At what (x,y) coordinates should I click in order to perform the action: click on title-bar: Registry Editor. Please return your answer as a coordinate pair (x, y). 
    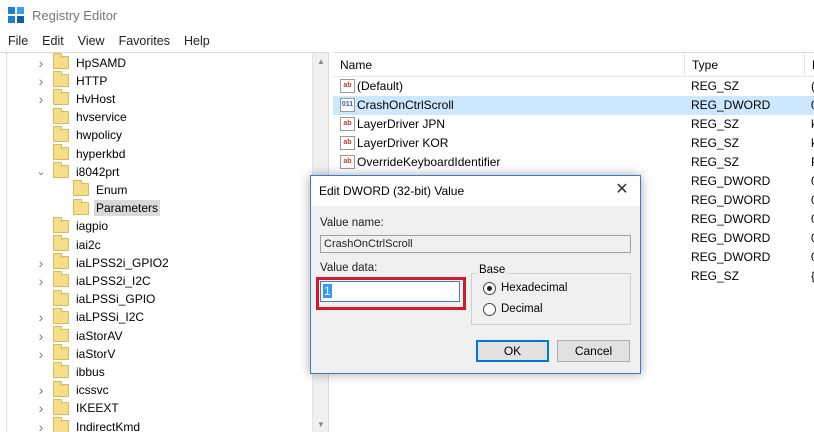
    Looking at the image, I should click on (407, 15).